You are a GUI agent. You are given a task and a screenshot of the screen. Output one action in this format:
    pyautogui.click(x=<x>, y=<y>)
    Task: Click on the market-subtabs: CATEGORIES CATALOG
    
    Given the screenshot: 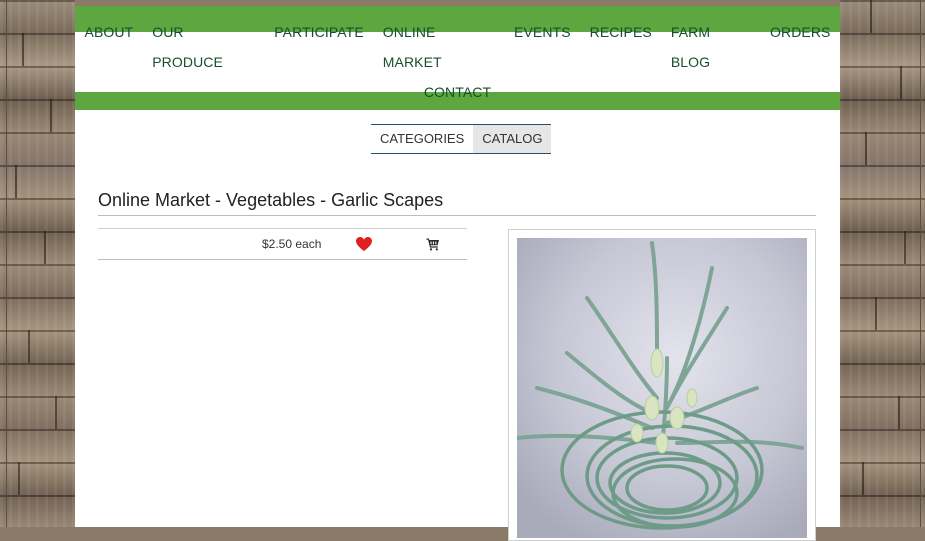 What is the action you would take?
    pyautogui.click(x=461, y=139)
    